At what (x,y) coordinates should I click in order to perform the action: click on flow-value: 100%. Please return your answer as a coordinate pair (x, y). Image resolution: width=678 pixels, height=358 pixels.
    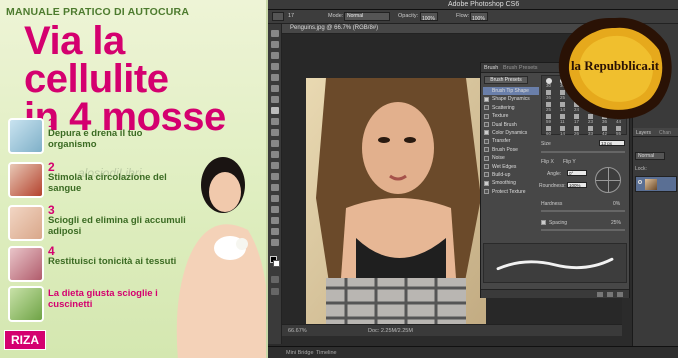
    Looking at the image, I should click on (478, 19).